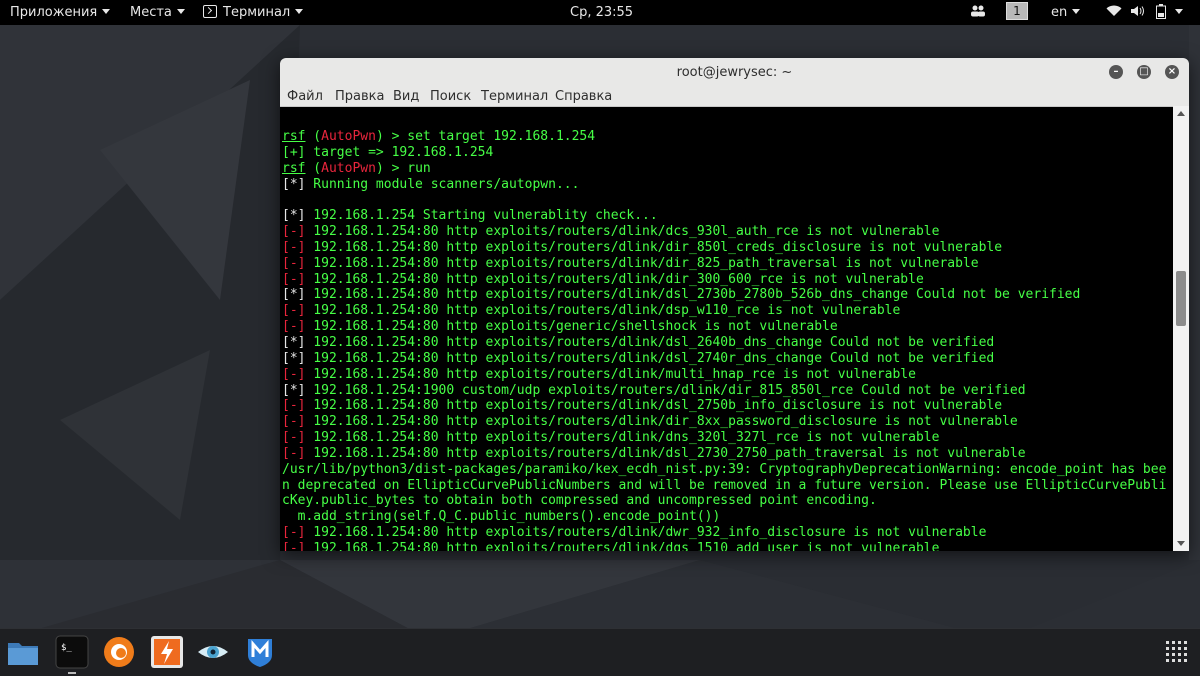 The image size is (1200, 676). What do you see at coordinates (1114, 10) in the screenshot?
I see `wifi-icon` at bounding box center [1114, 10].